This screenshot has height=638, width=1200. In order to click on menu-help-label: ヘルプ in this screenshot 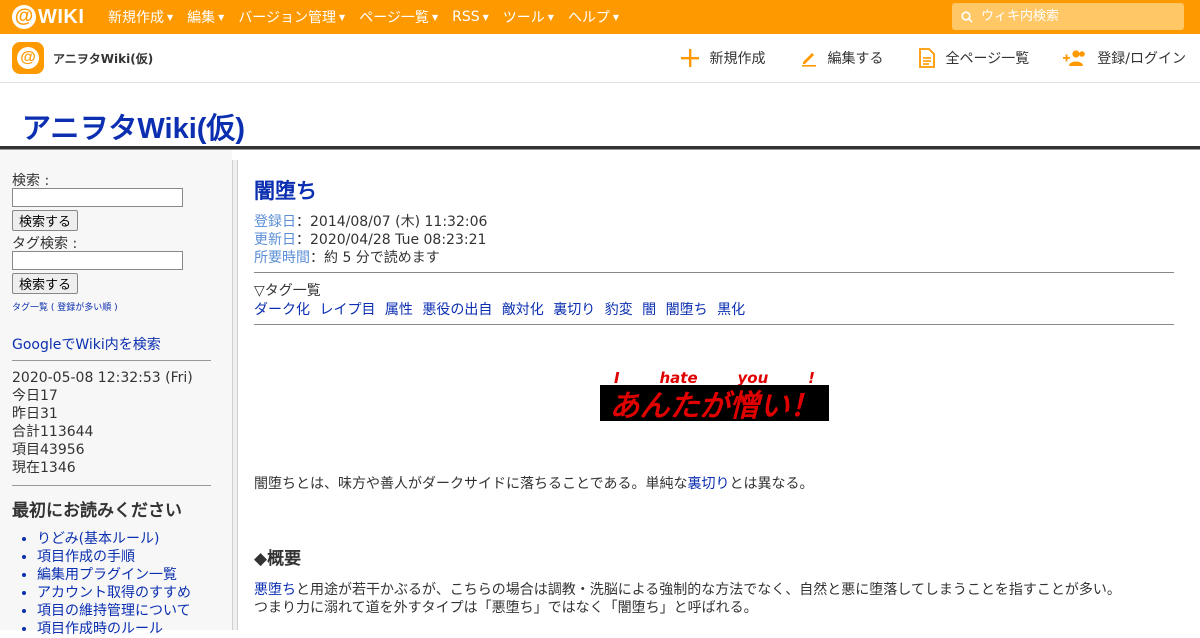, I will do `click(588, 18)`.